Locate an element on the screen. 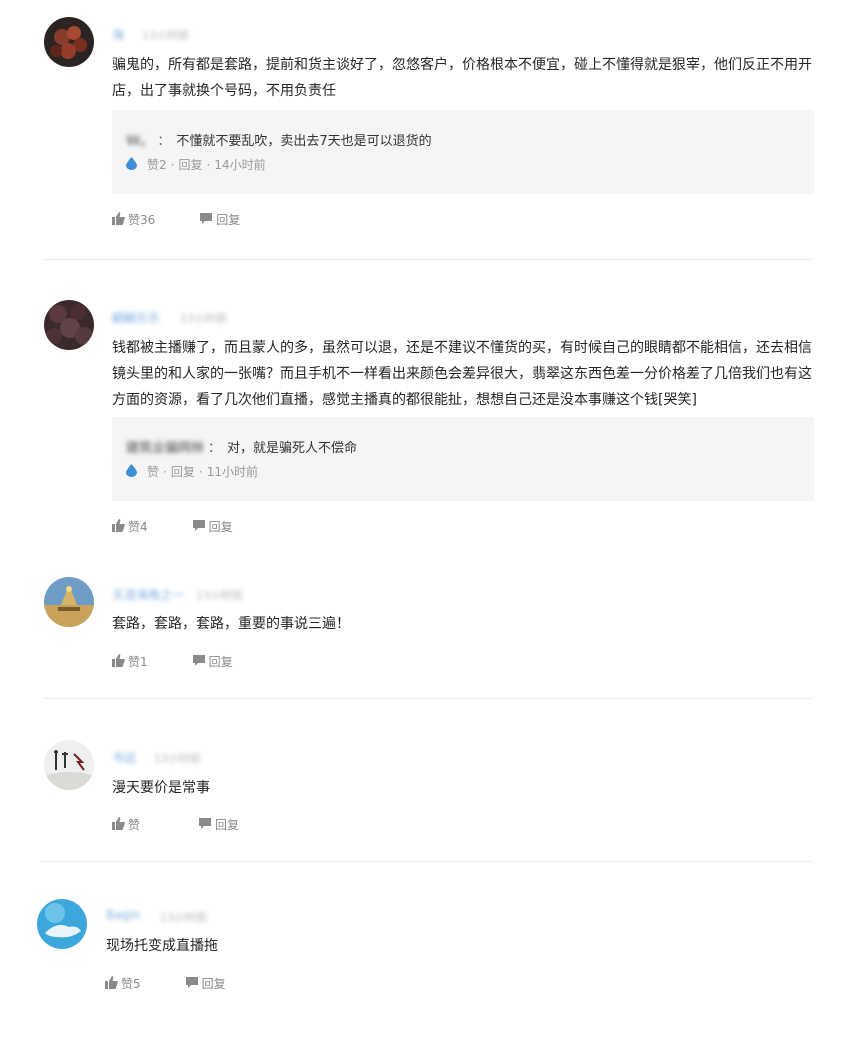 This screenshot has width=855, height=1048. reply-author: 建筑业骗网林 is located at coordinates (165, 446).